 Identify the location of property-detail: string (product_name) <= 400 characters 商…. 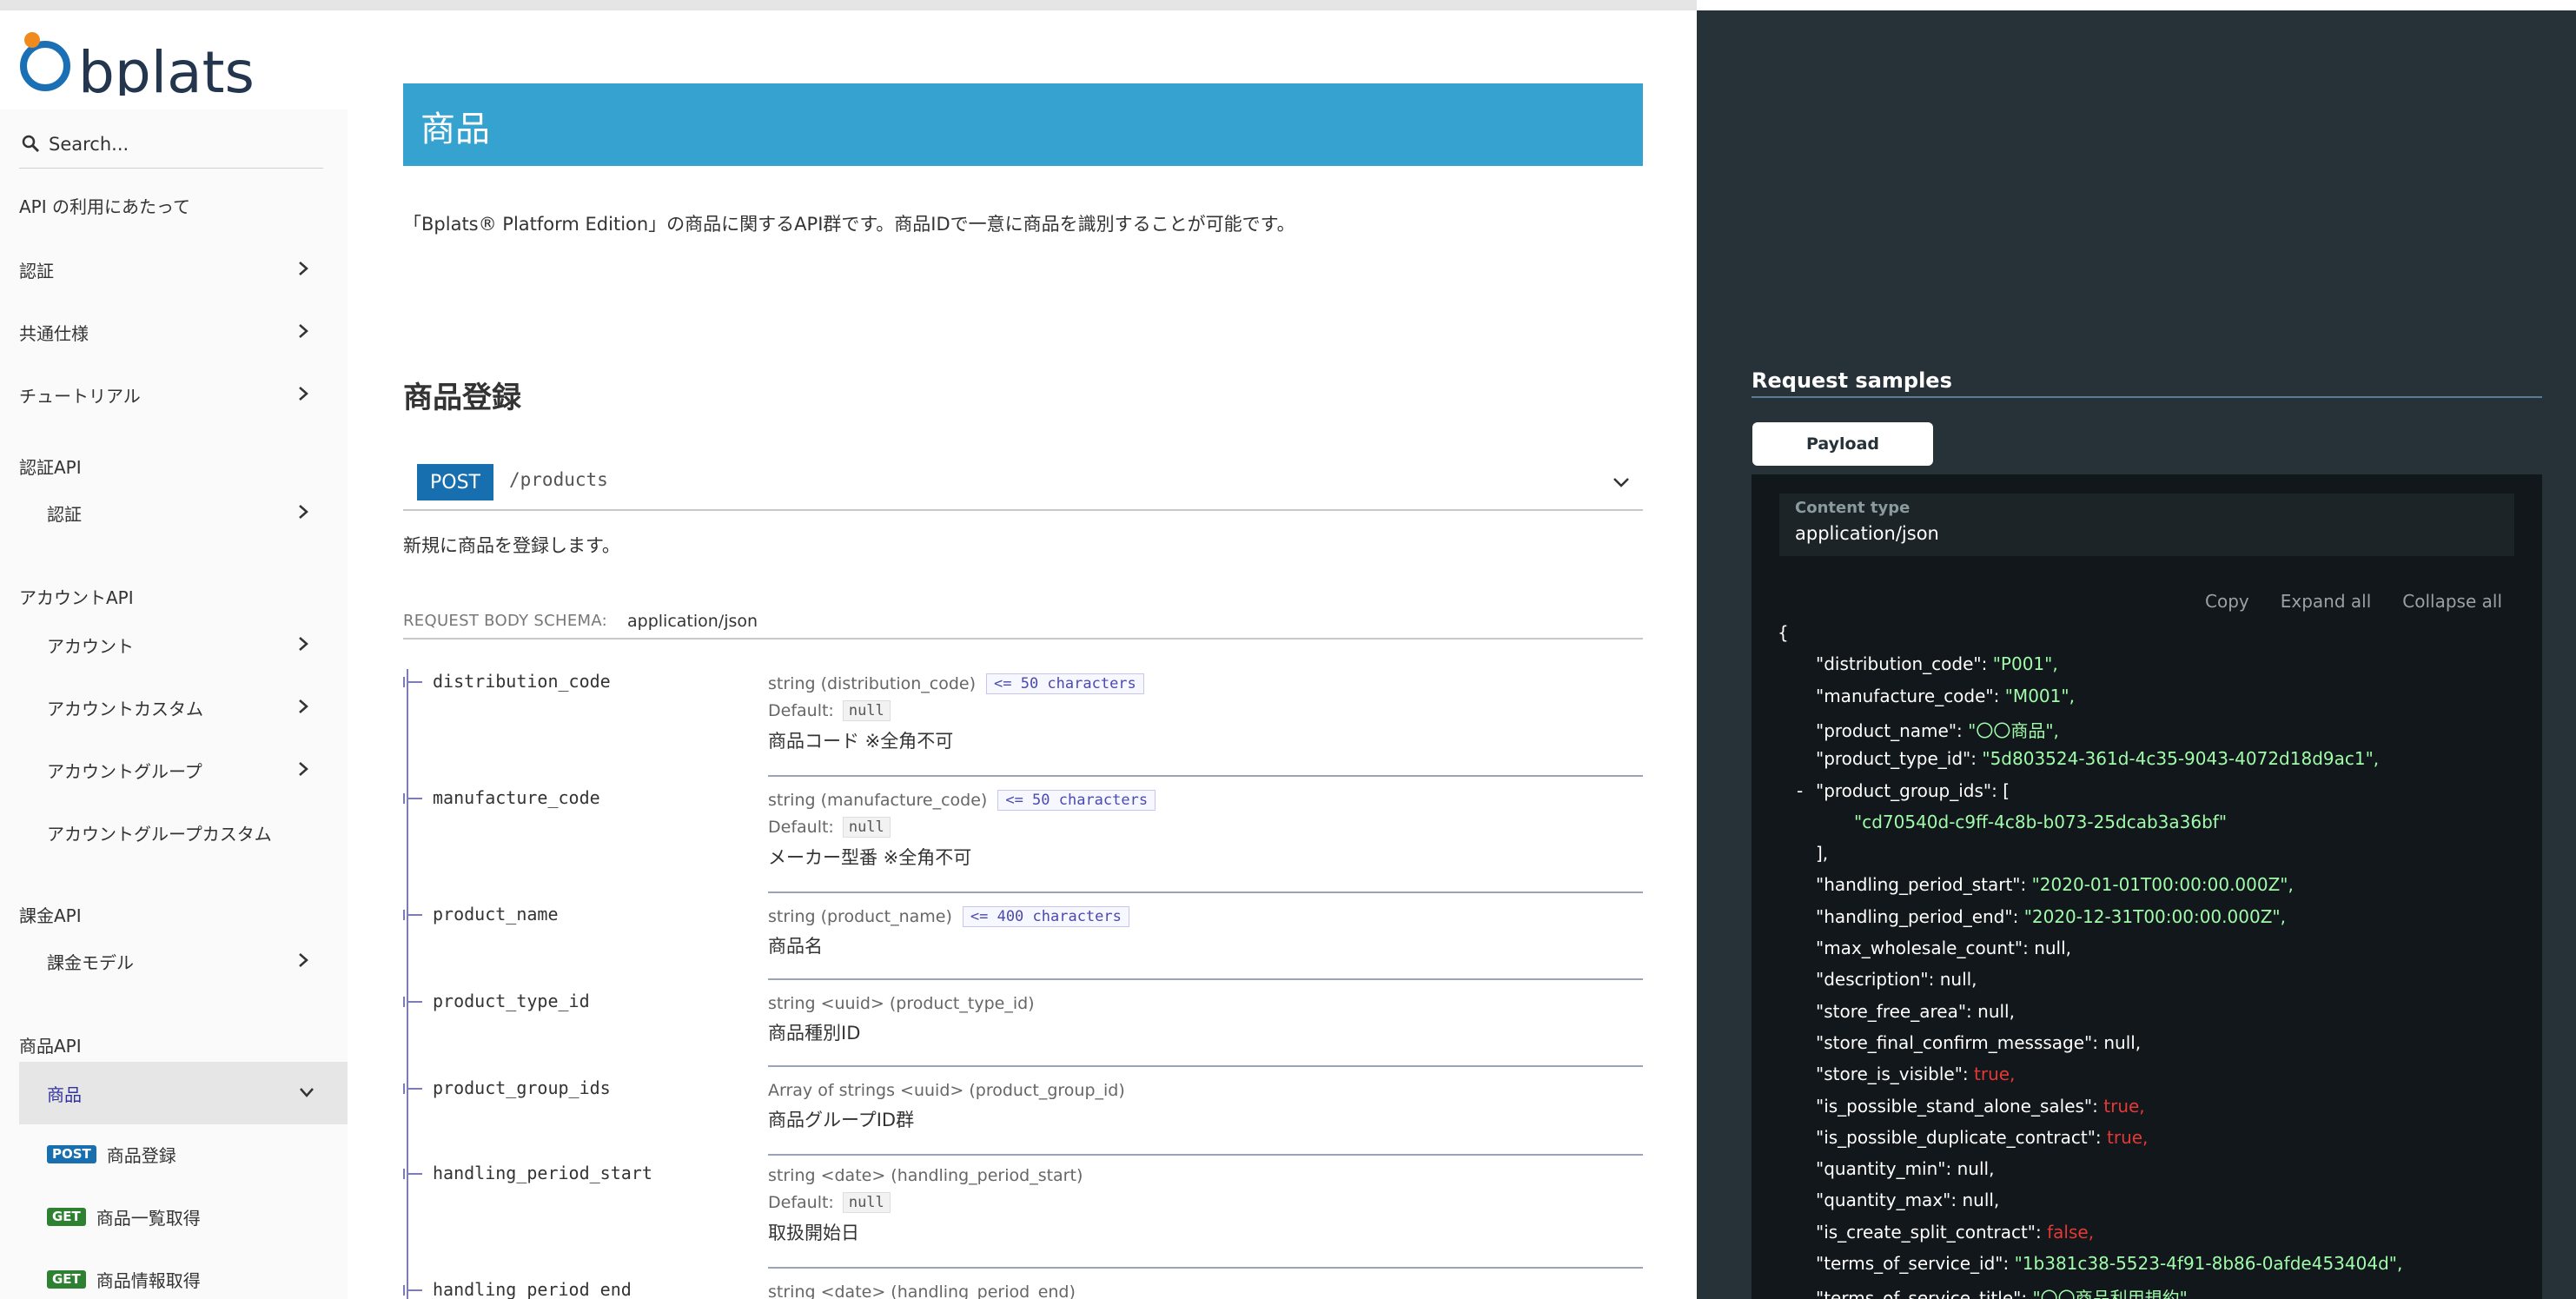
(1205, 942).